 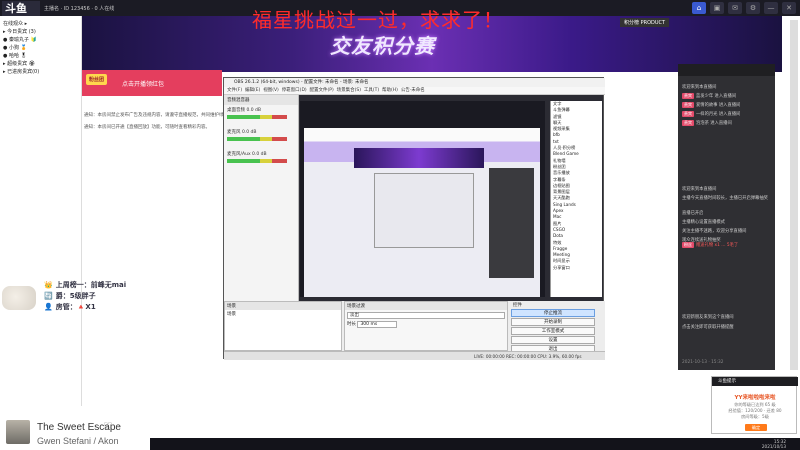 What do you see at coordinates (322, 90) in the screenshot?
I see `menu-profile: 配置文件(P)` at bounding box center [322, 90].